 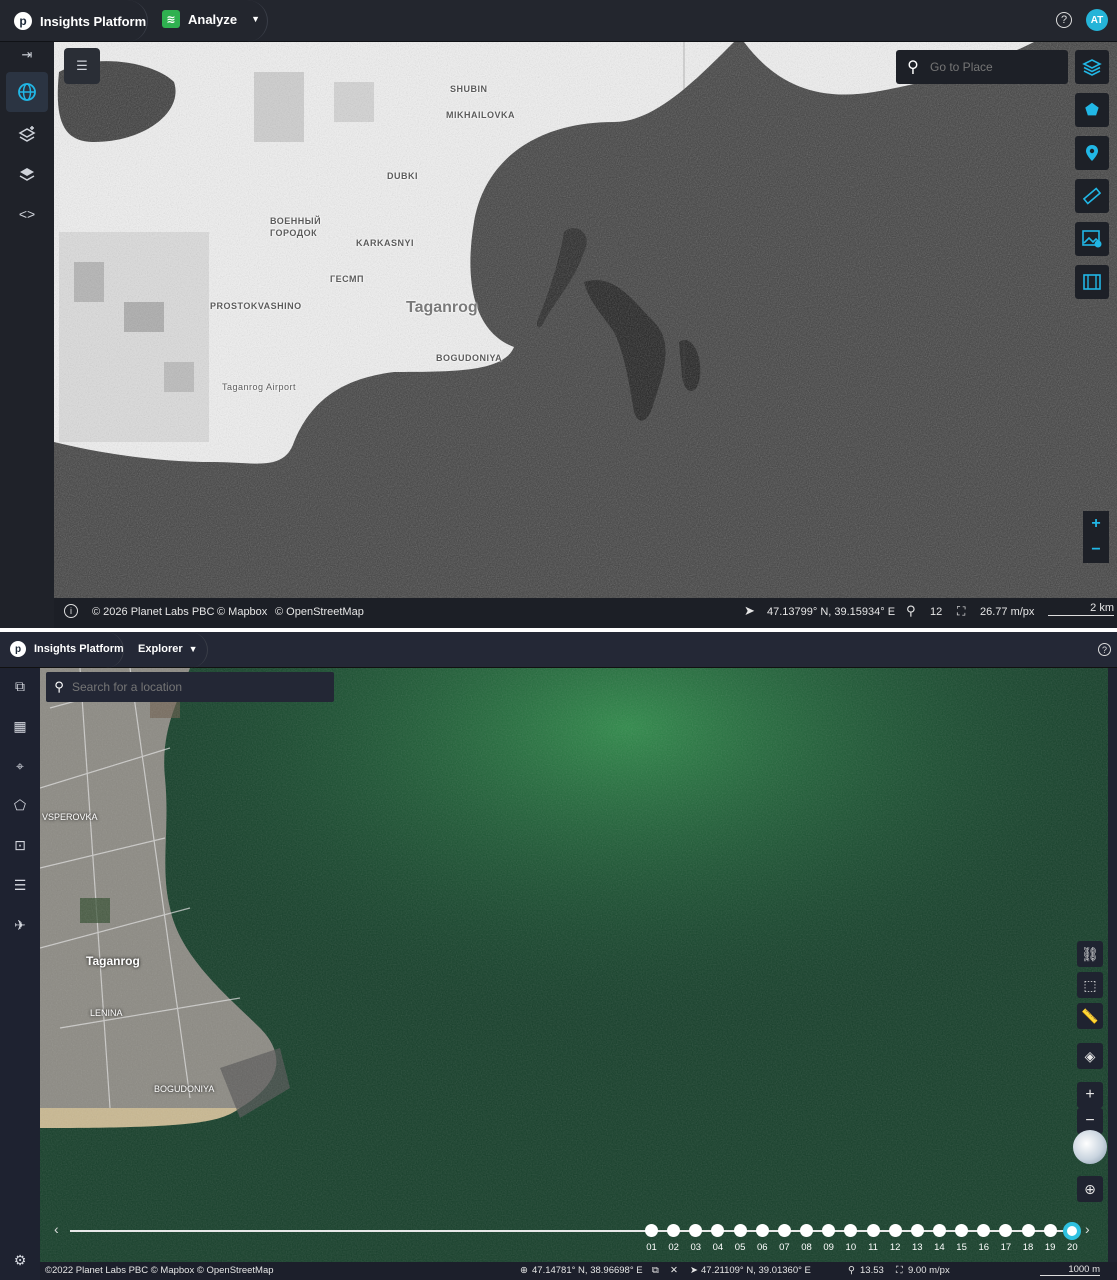 I want to click on search-box: ⚲, so click(x=982, y=67).